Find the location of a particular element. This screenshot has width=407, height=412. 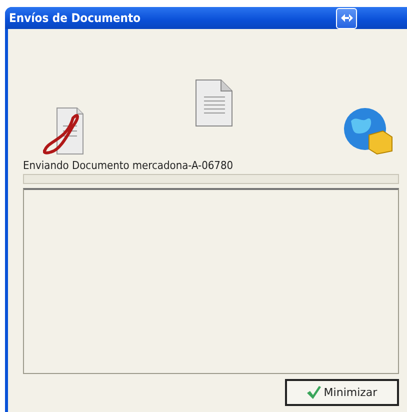

double-arrow-icon is located at coordinates (346, 18).